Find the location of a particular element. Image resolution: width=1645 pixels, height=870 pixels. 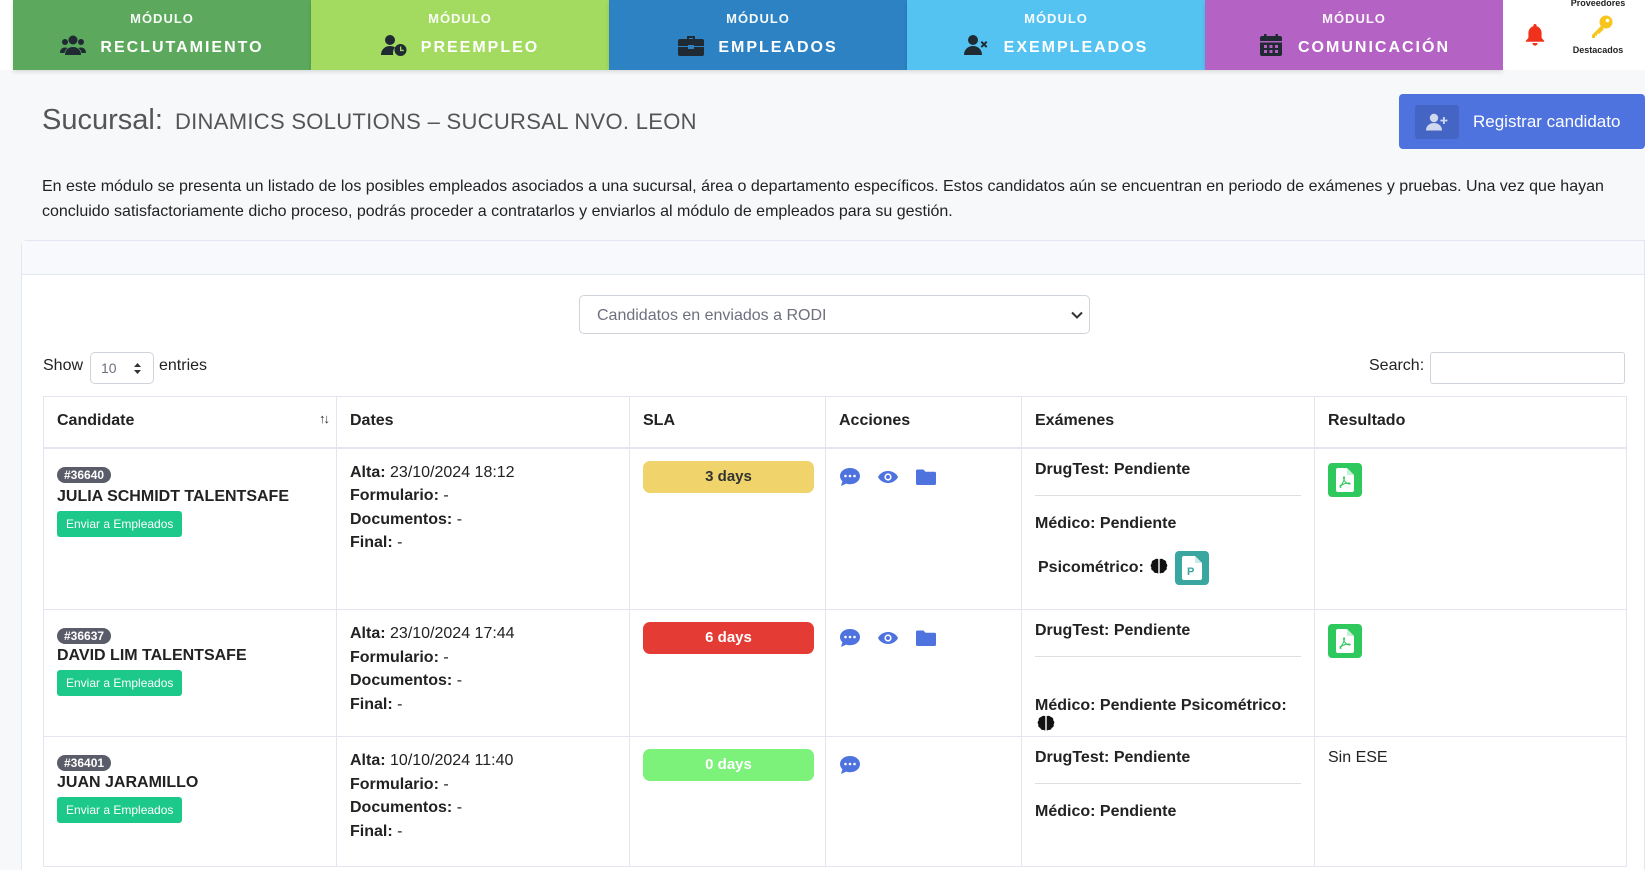

date-label: Formulario: is located at coordinates (394, 784).